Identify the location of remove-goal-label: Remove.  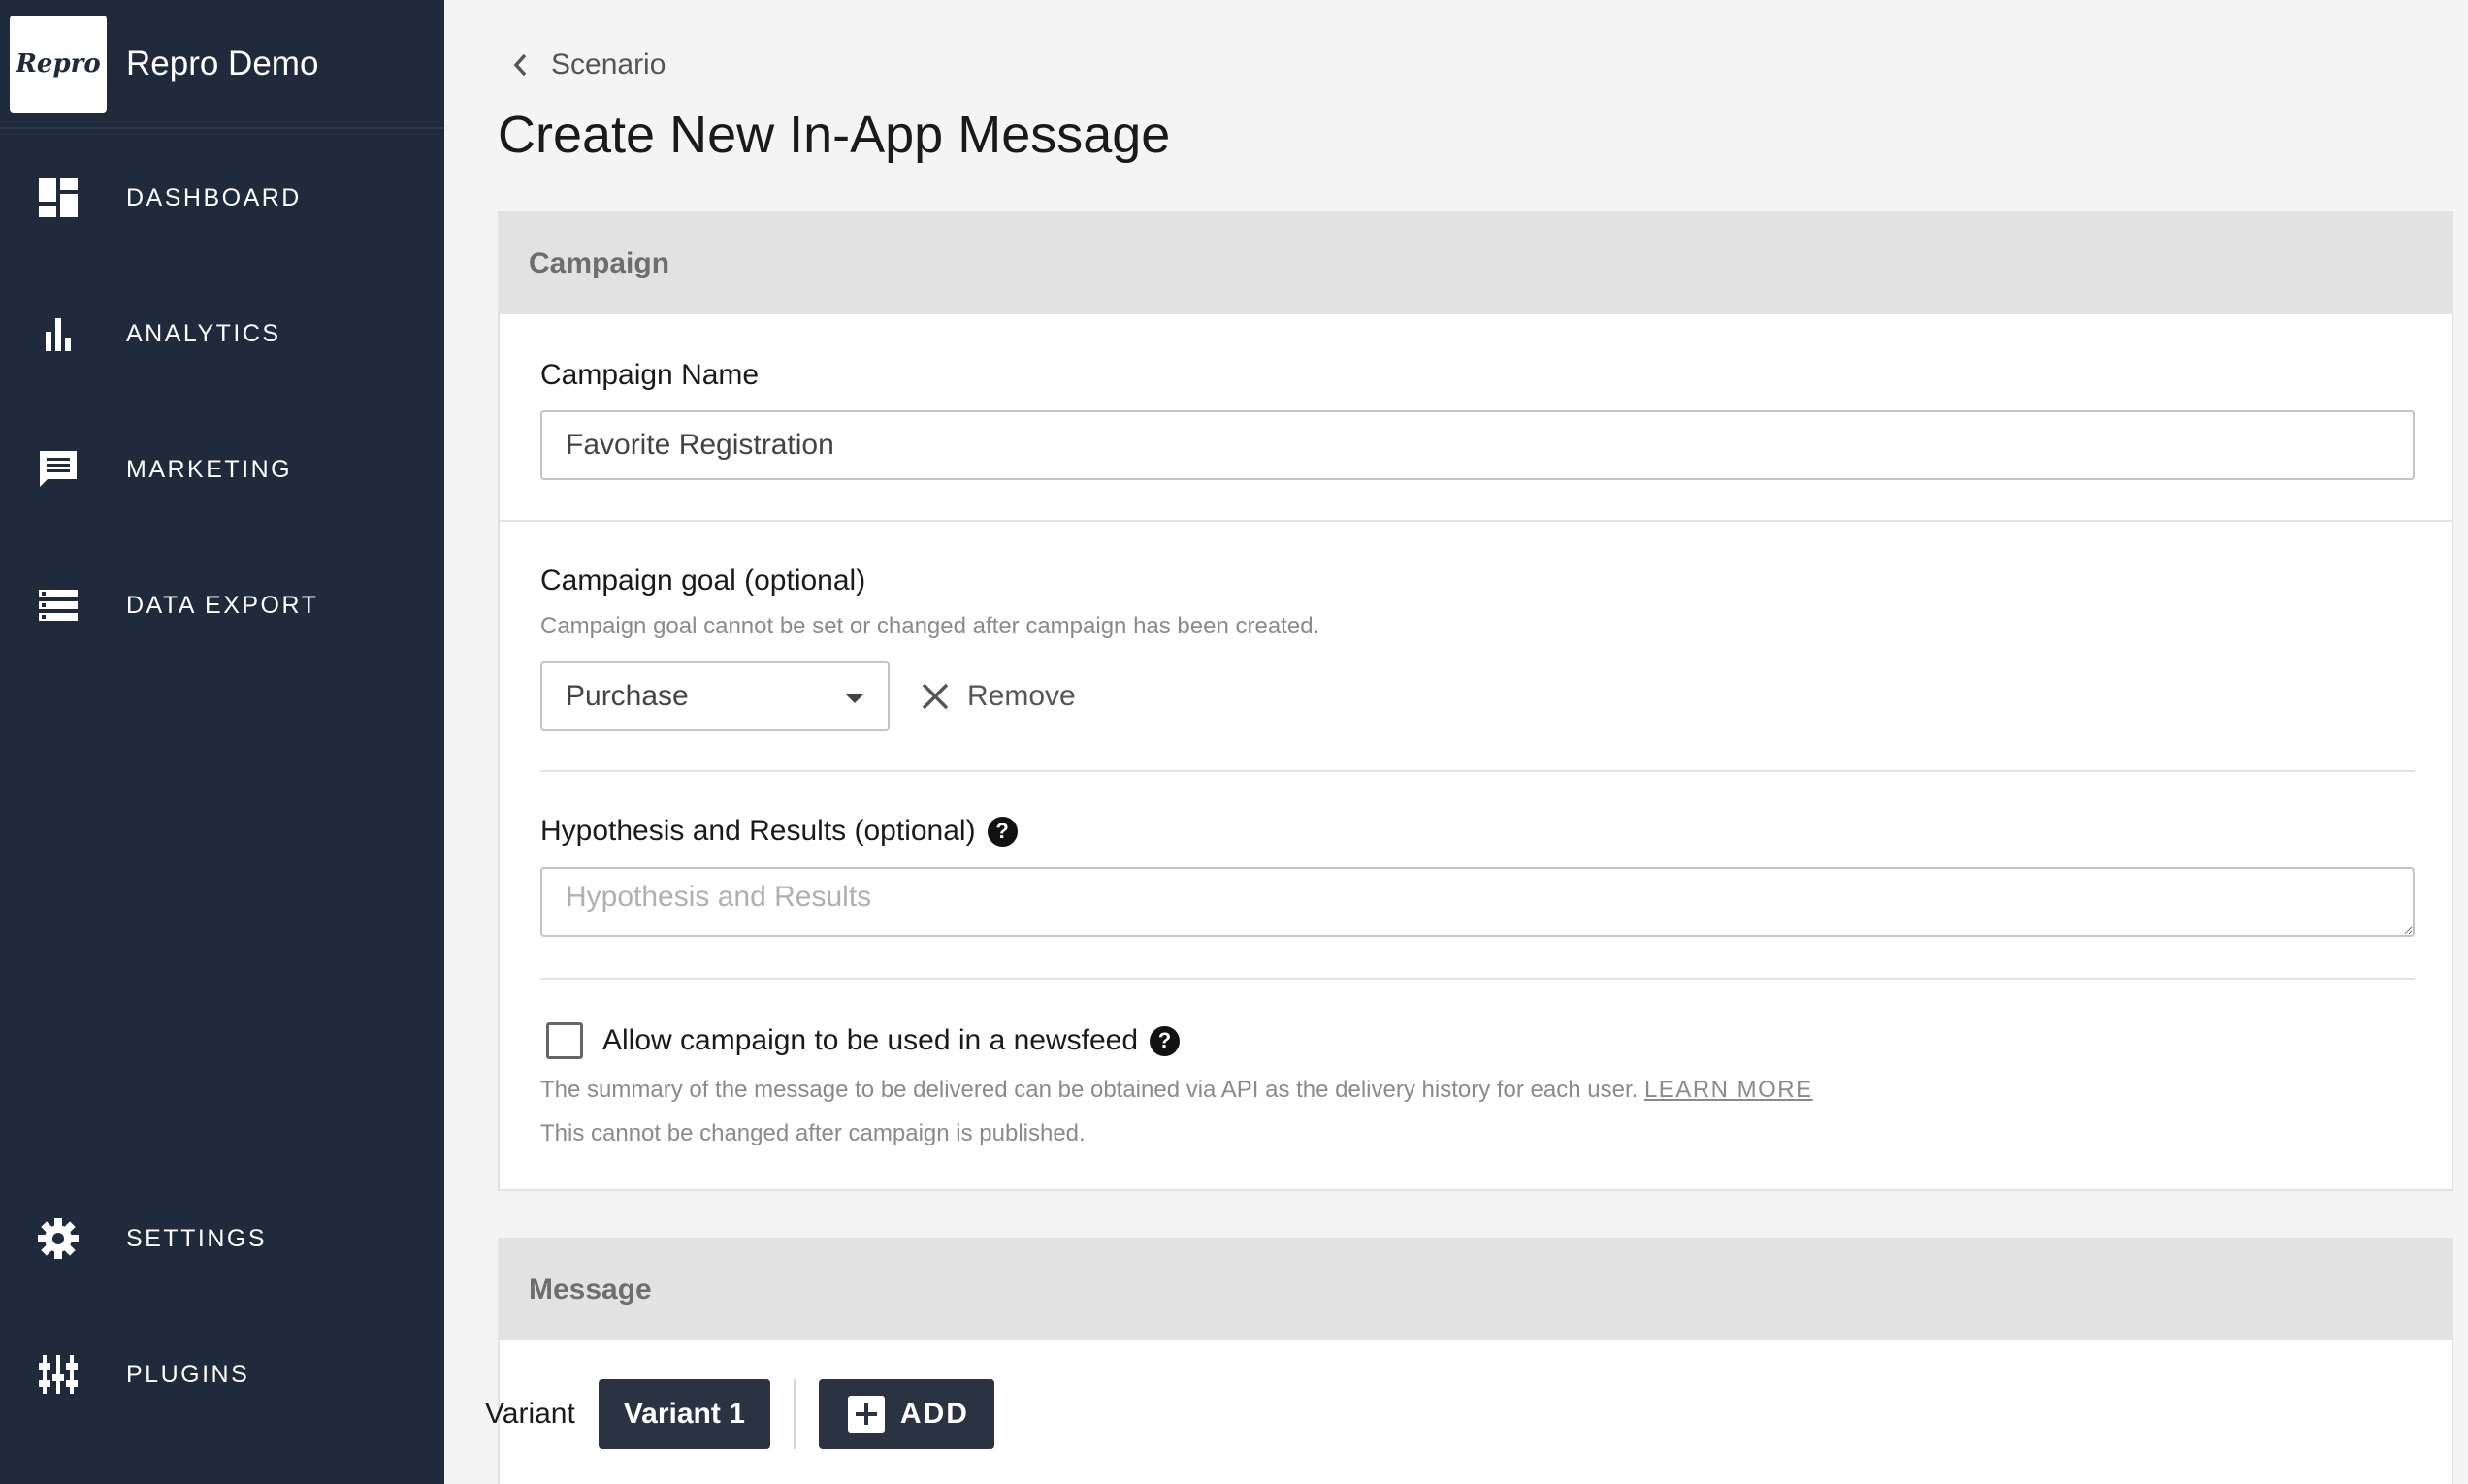
(1021, 696).